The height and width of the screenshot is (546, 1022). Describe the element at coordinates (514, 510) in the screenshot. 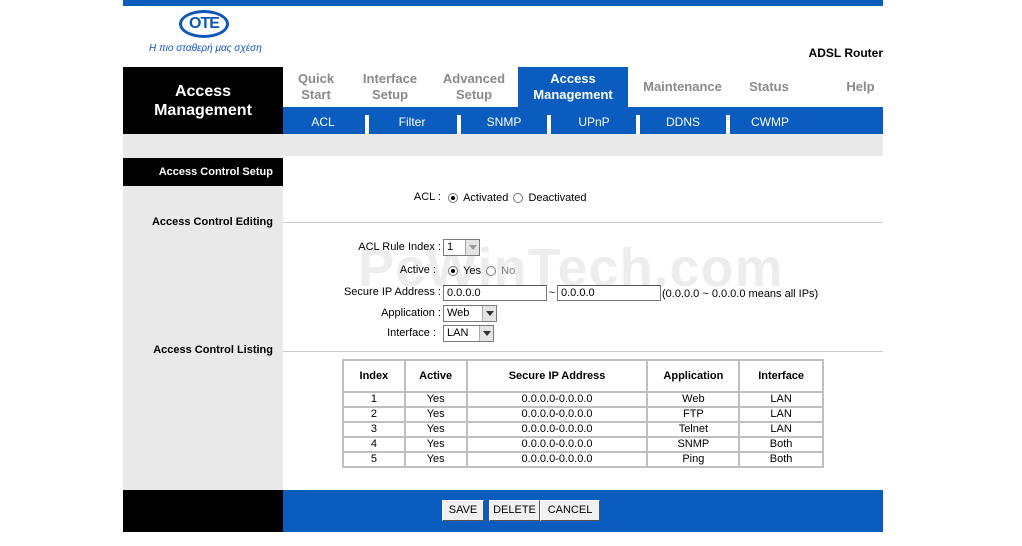

I see `delete-button: DELETE` at that location.